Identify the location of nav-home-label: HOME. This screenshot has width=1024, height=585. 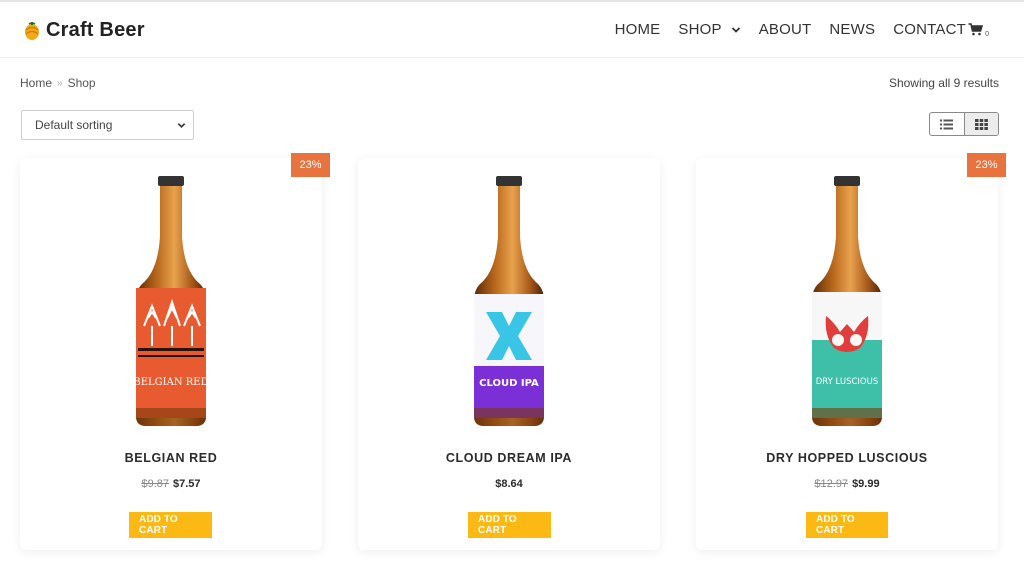
(637, 29).